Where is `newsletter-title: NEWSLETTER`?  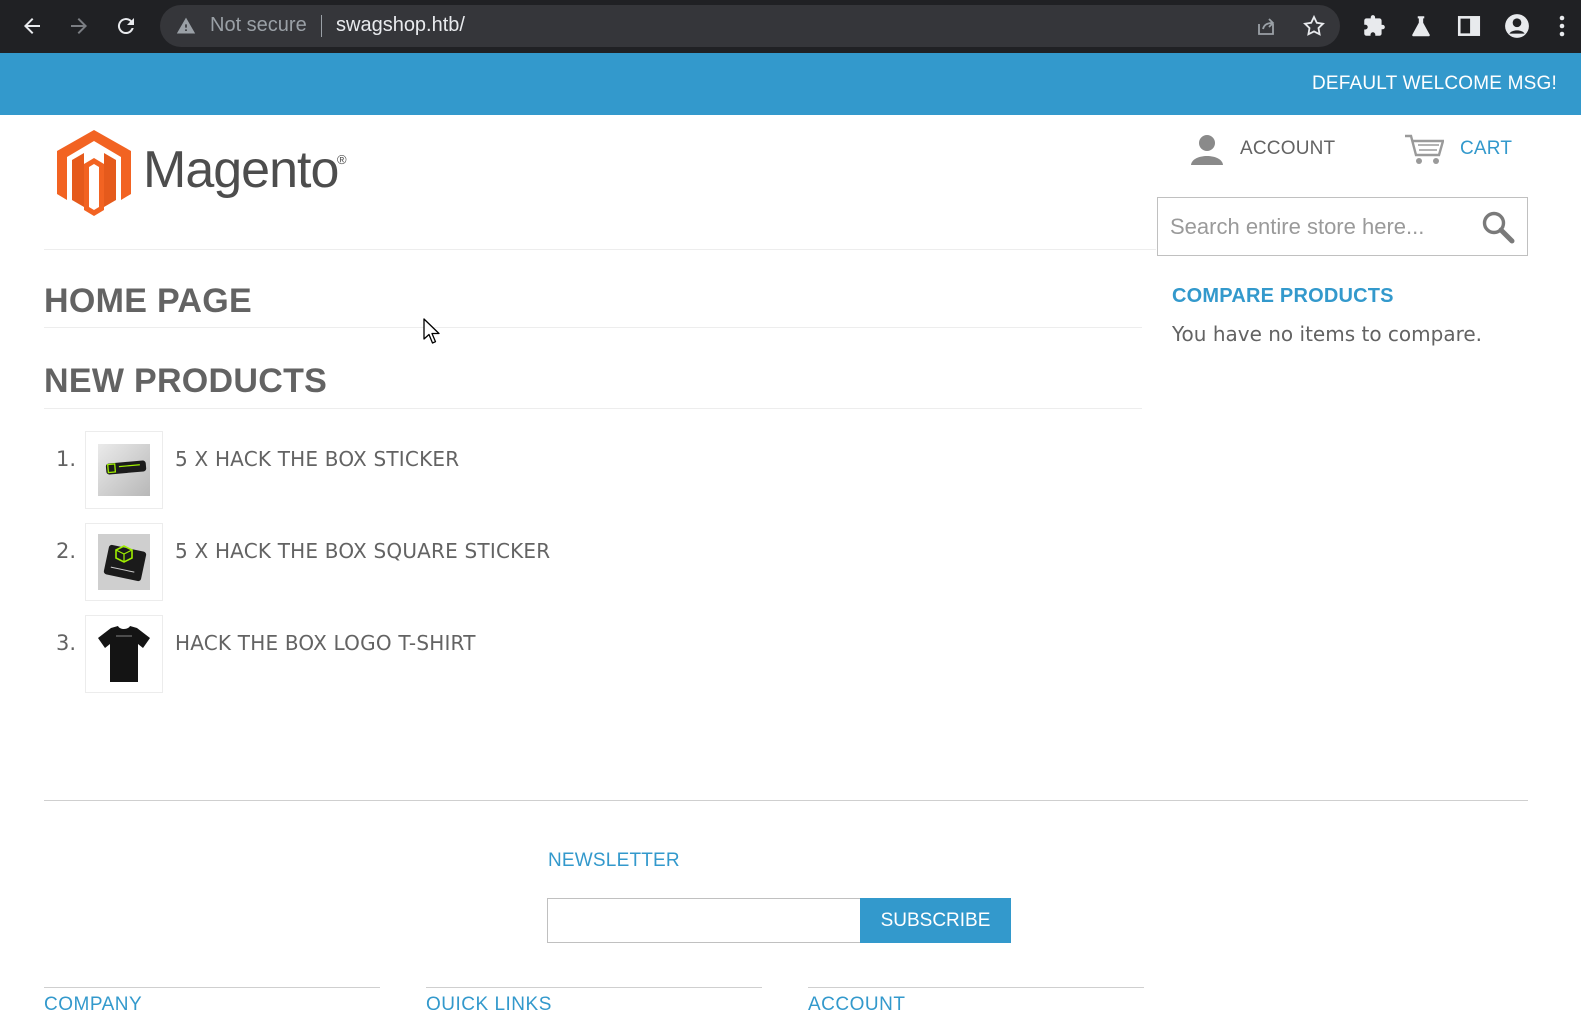
newsletter-title: NEWSLETTER is located at coordinates (614, 860).